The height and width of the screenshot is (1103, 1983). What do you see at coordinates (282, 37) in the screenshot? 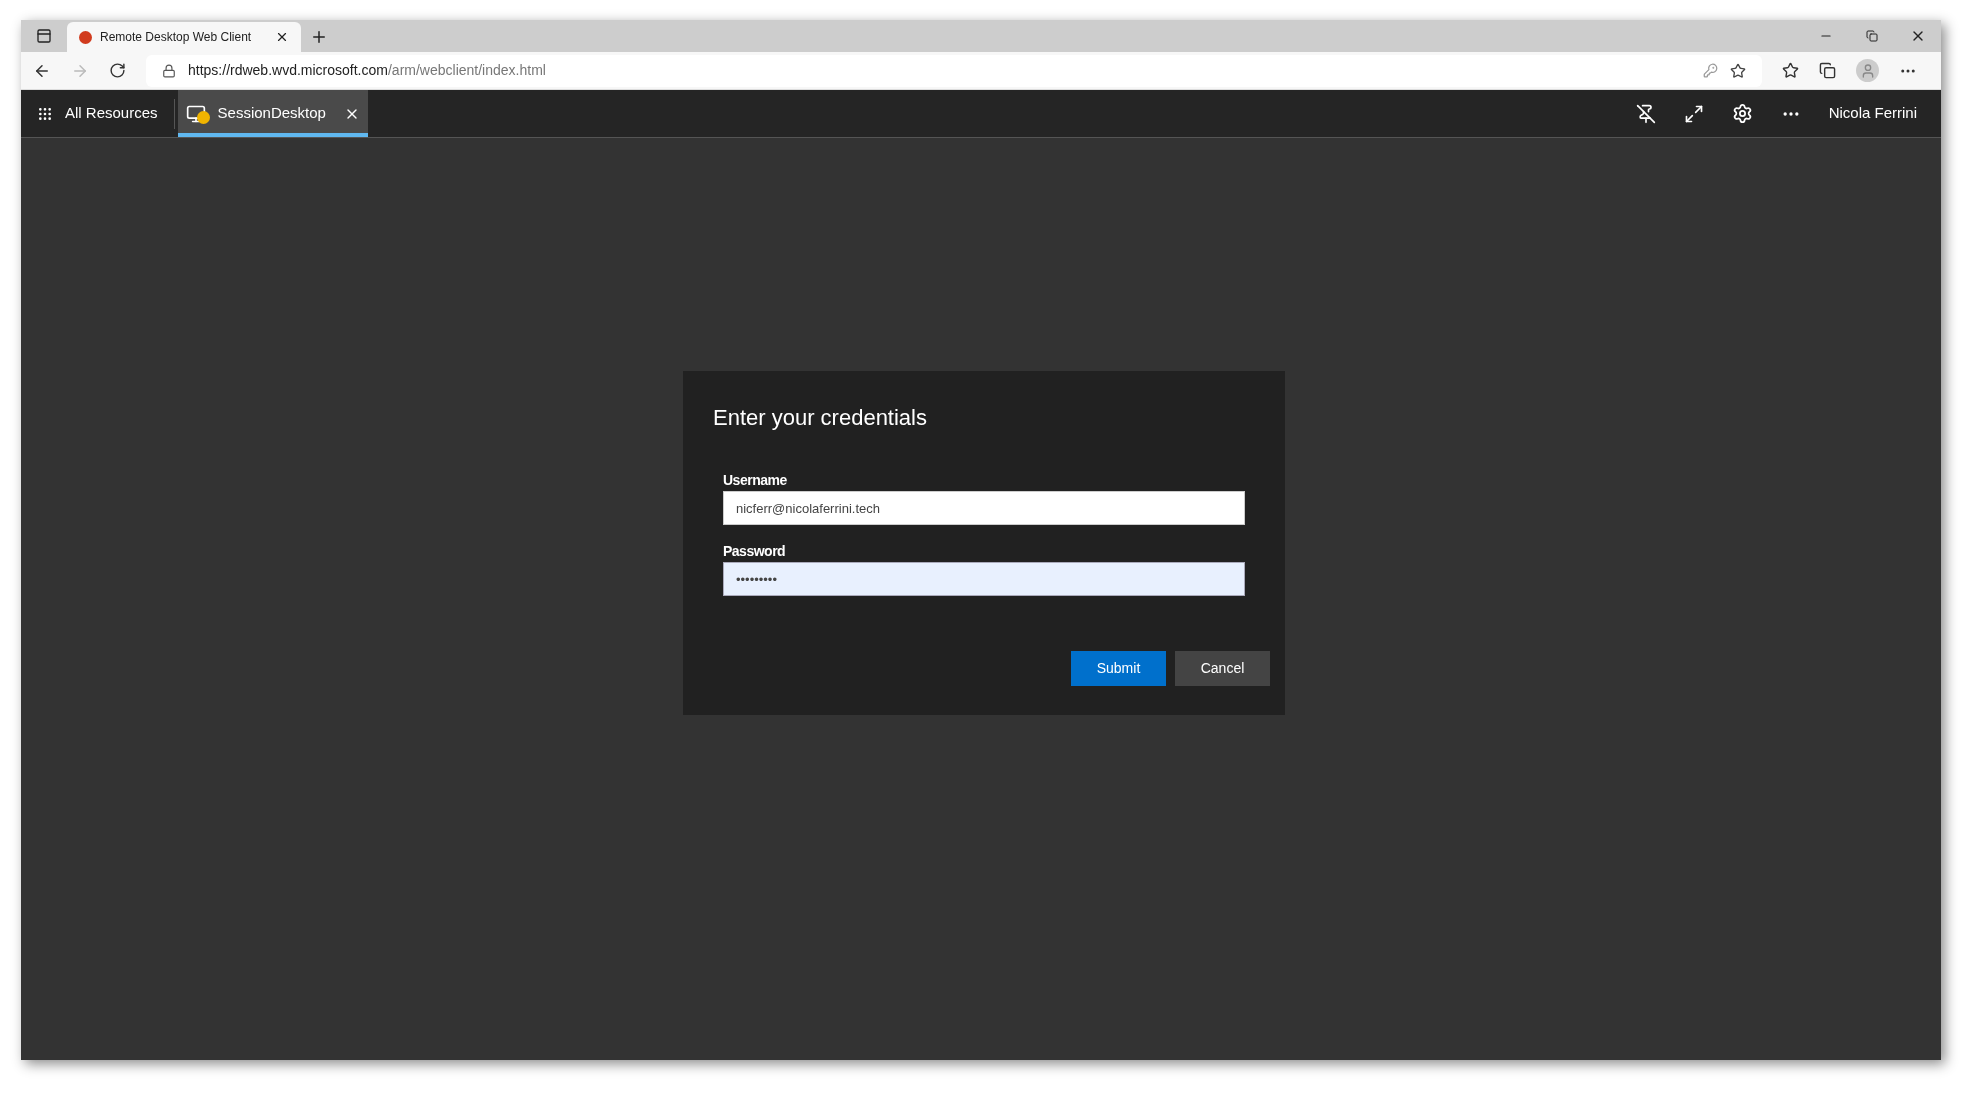
I see `close-icon` at bounding box center [282, 37].